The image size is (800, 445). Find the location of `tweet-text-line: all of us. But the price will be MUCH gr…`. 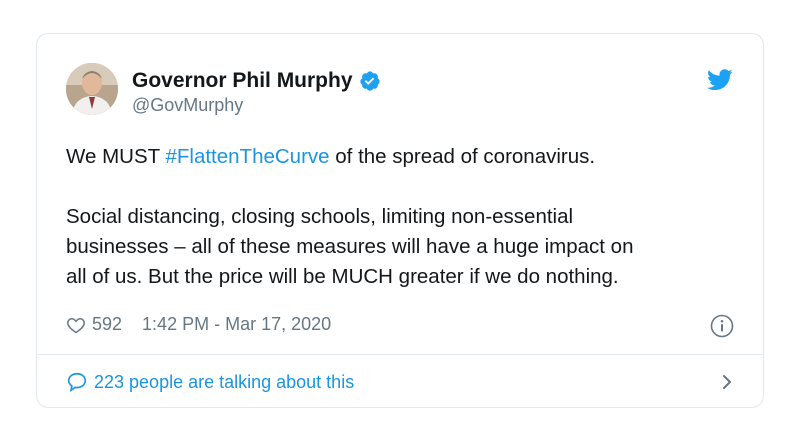

tweet-text-line: all of us. But the price will be MUCH gr… is located at coordinates (342, 276).